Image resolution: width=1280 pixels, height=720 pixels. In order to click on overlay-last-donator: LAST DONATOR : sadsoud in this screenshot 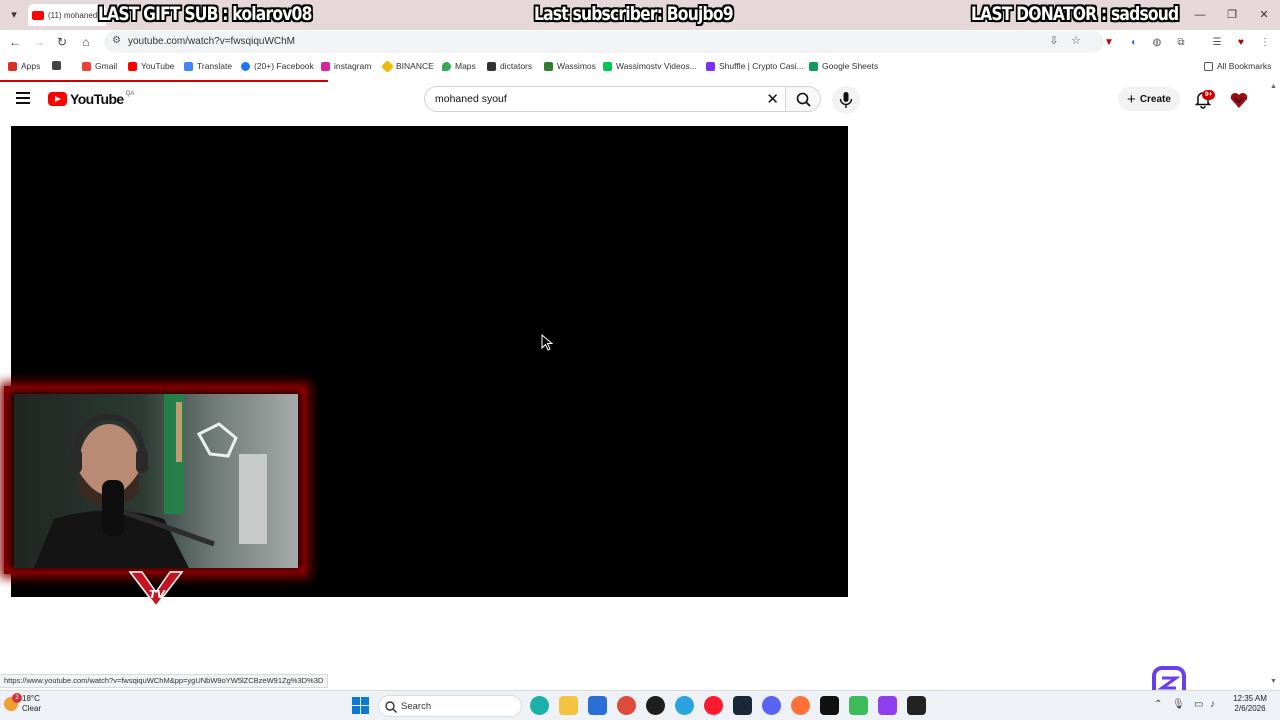, I will do `click(1075, 14)`.